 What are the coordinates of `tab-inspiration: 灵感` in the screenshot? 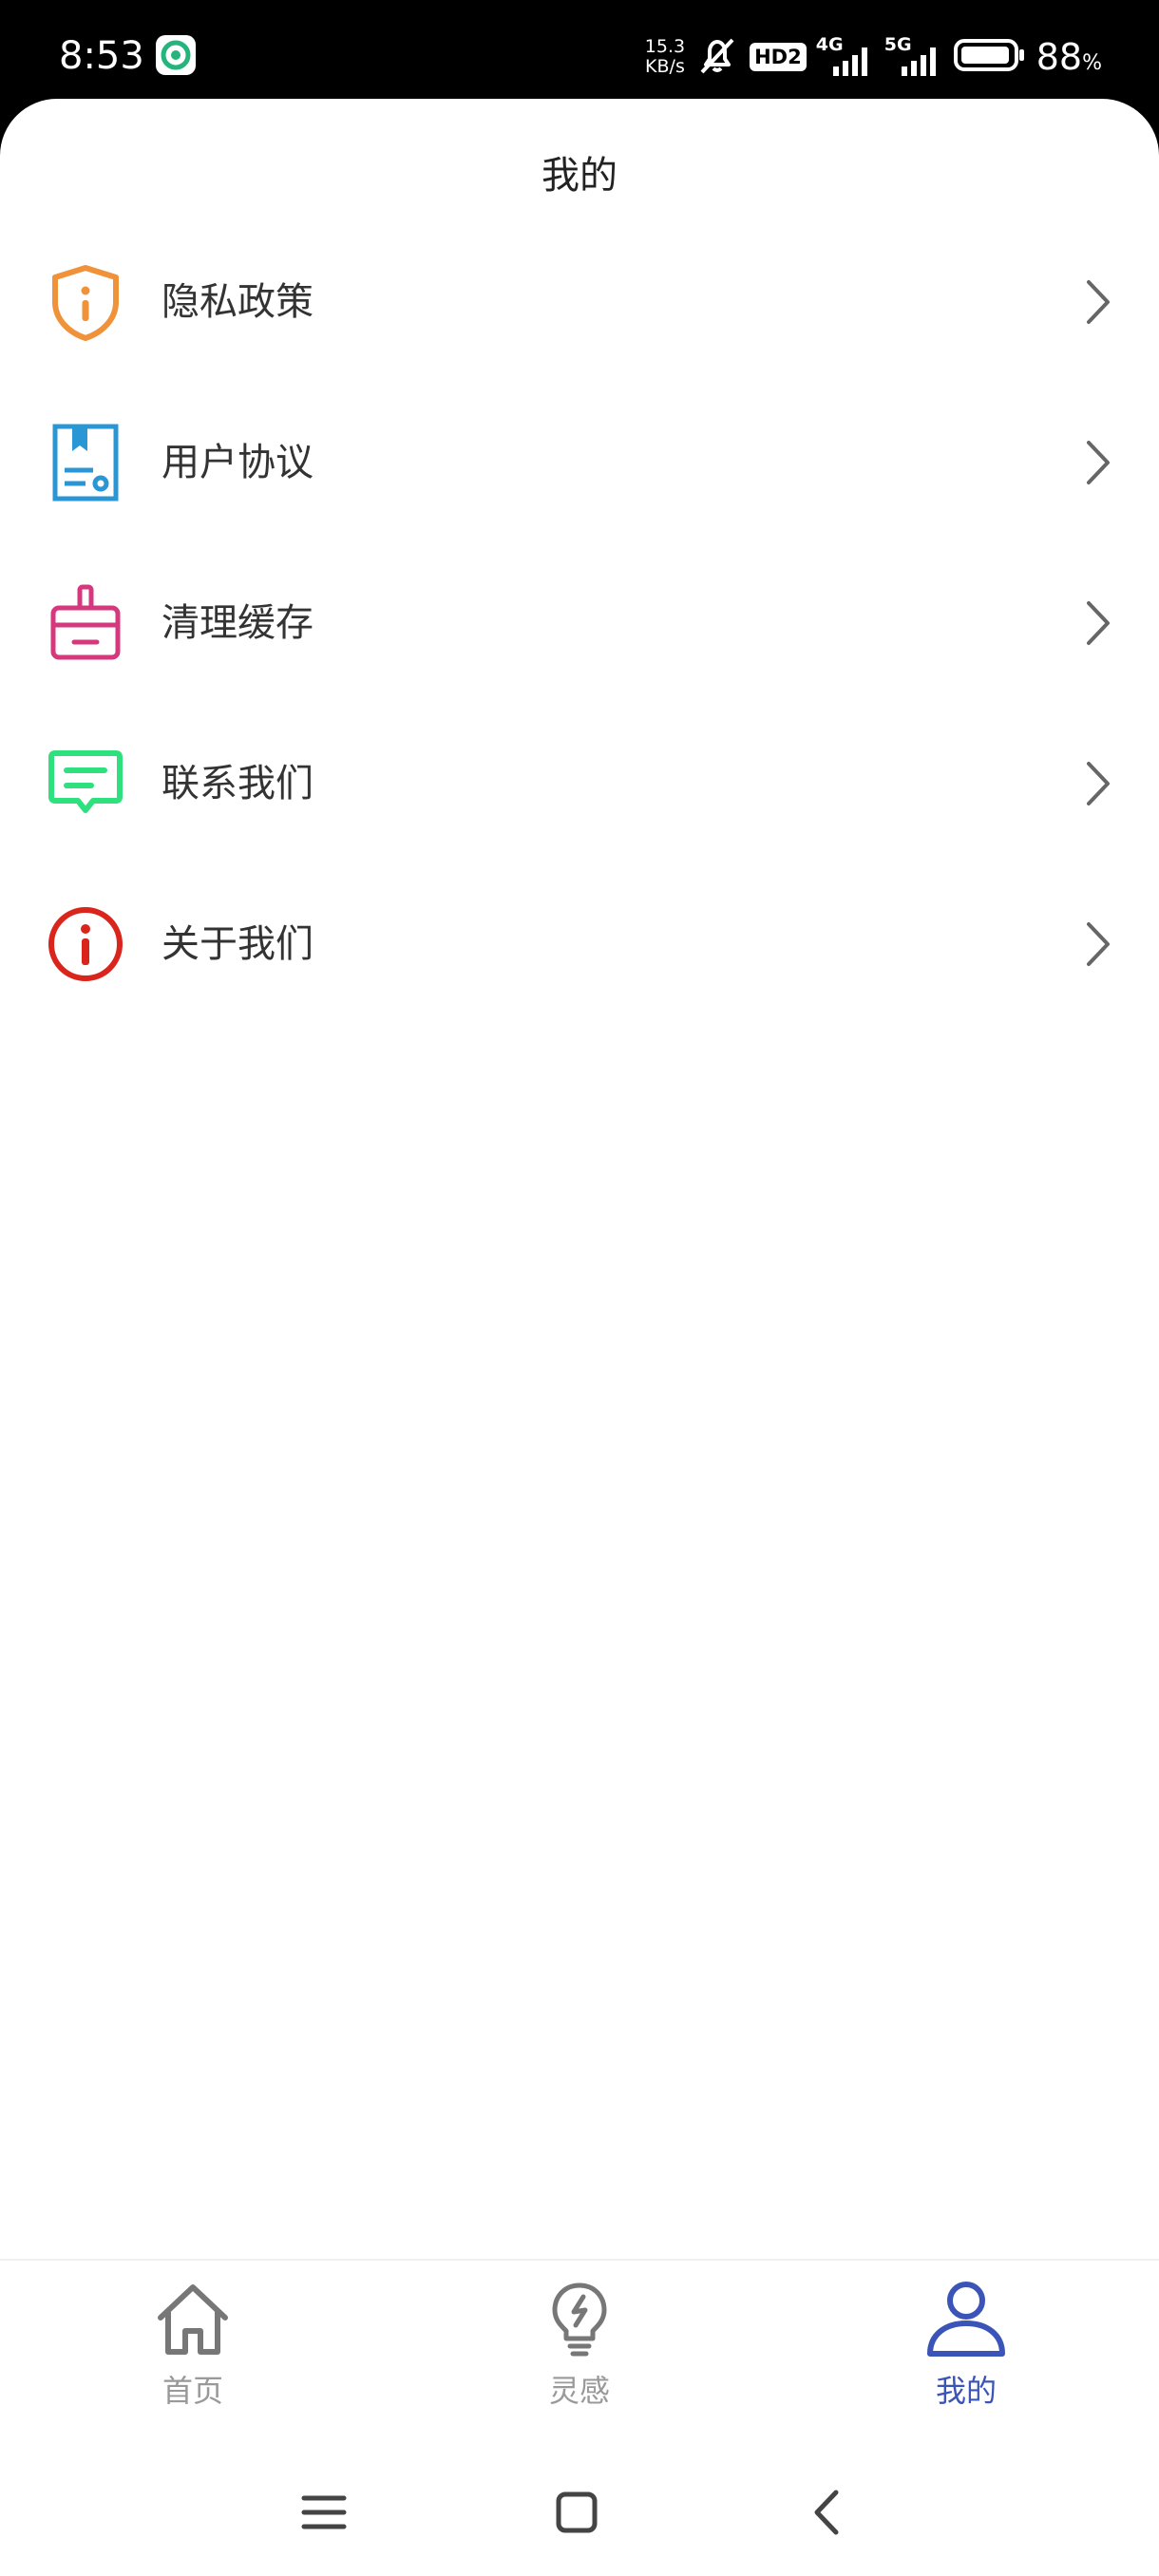 It's located at (579, 2346).